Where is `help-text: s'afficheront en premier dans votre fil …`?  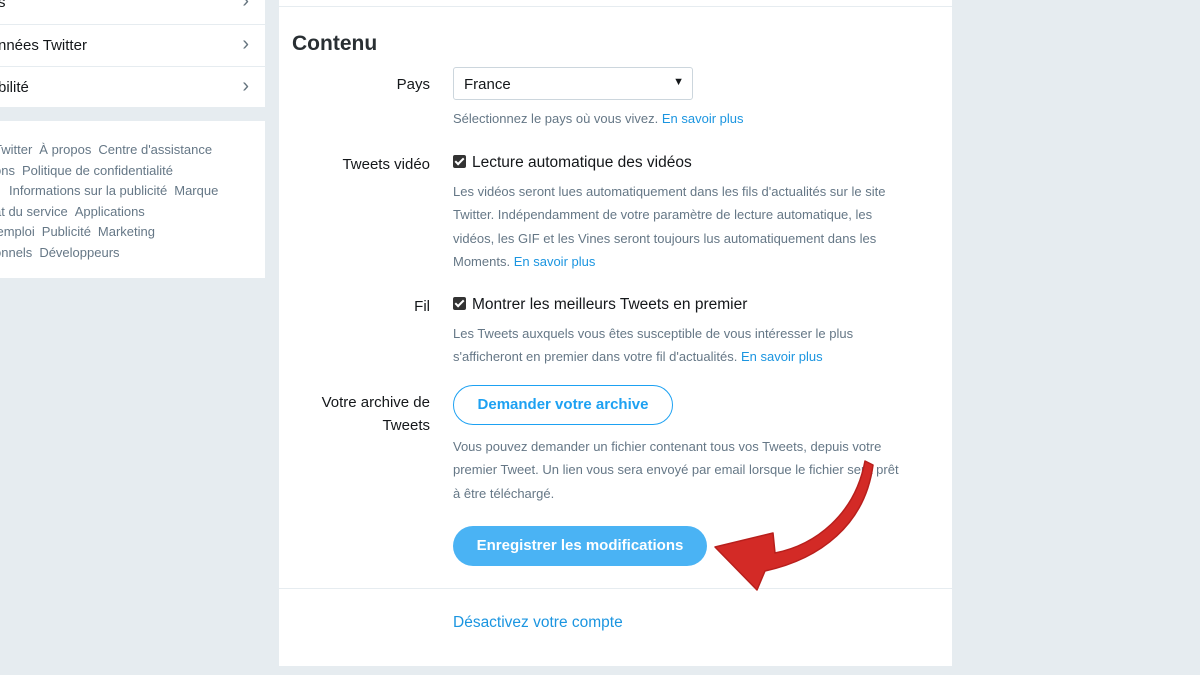 help-text: s'afficheront en premier dans votre fil … is located at coordinates (595, 357).